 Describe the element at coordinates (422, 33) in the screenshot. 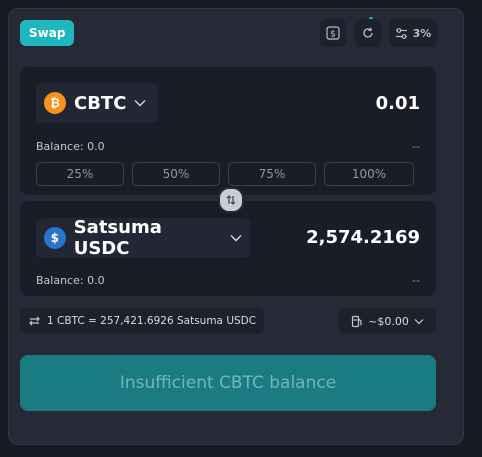

I see `slippage-value: 3%` at that location.